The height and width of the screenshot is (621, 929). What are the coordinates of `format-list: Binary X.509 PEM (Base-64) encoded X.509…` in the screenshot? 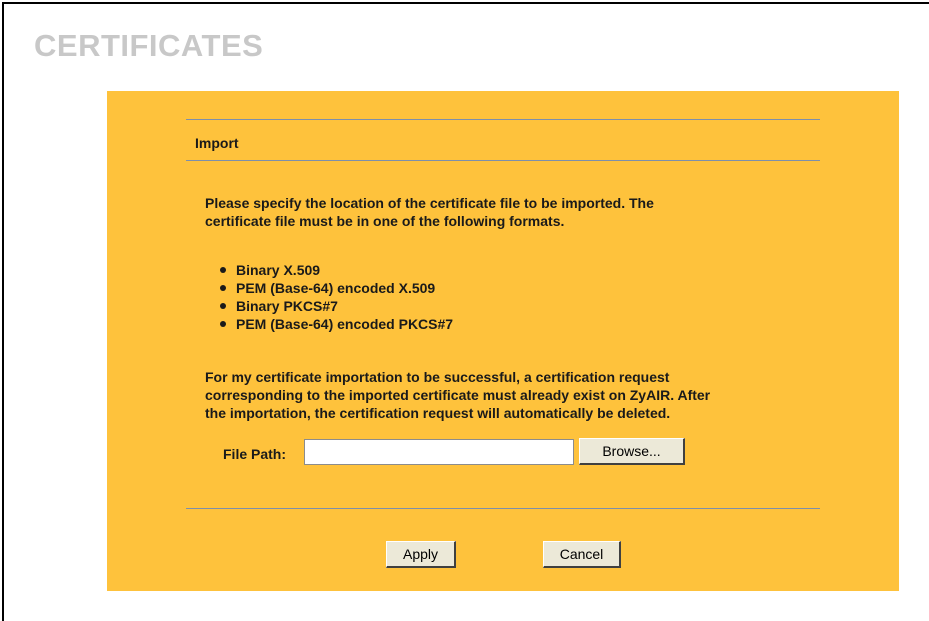 It's located at (333, 297).